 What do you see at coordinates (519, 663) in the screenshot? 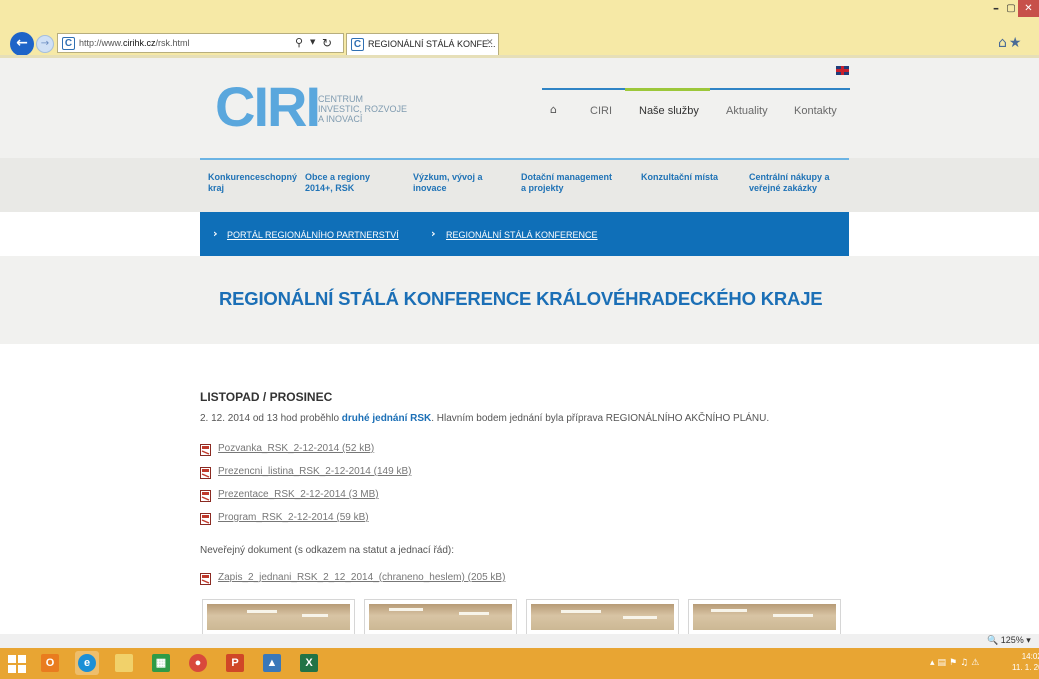
I see `taskbar: O e ▦ ● P ▲ X ▴▤⚑♫⚠ 14:02 11. 1. 2015` at bounding box center [519, 663].